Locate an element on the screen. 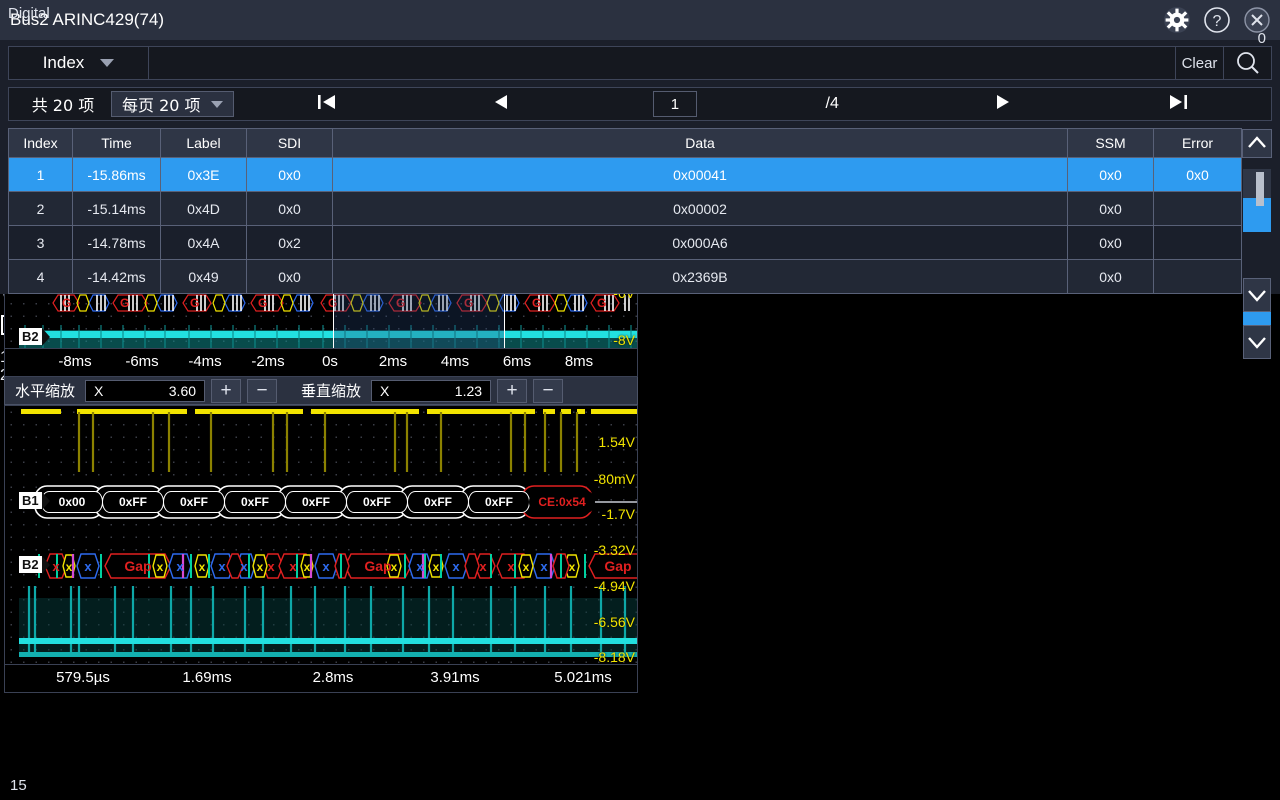 The image size is (1280, 800). zoom-x-label-3: 3.91ms is located at coordinates (455, 677).